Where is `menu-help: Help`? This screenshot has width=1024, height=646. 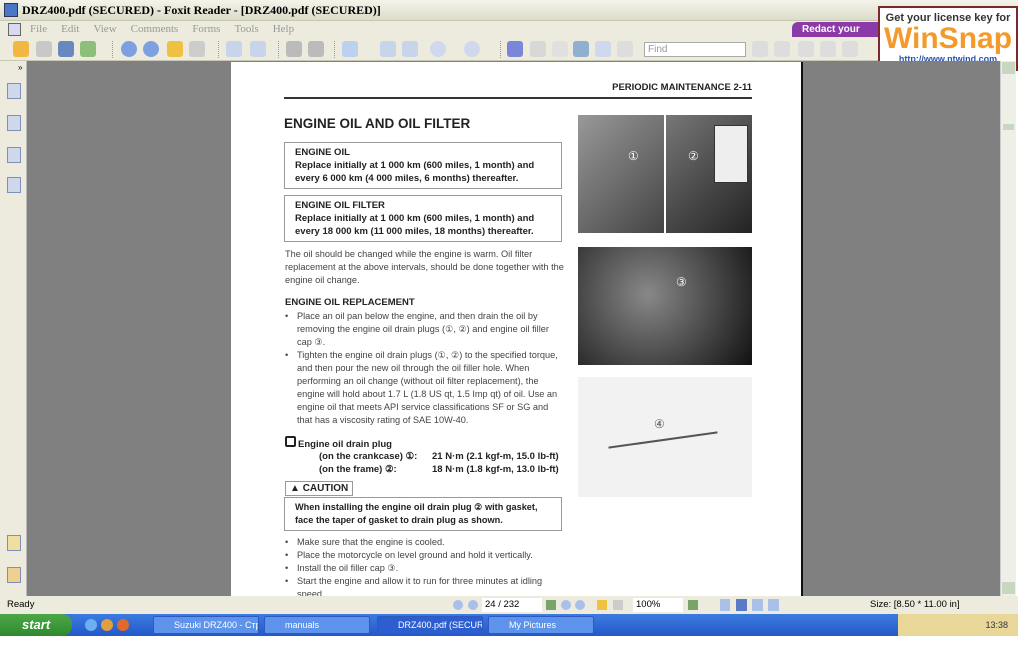
menu-help: Help is located at coordinates (283, 29).